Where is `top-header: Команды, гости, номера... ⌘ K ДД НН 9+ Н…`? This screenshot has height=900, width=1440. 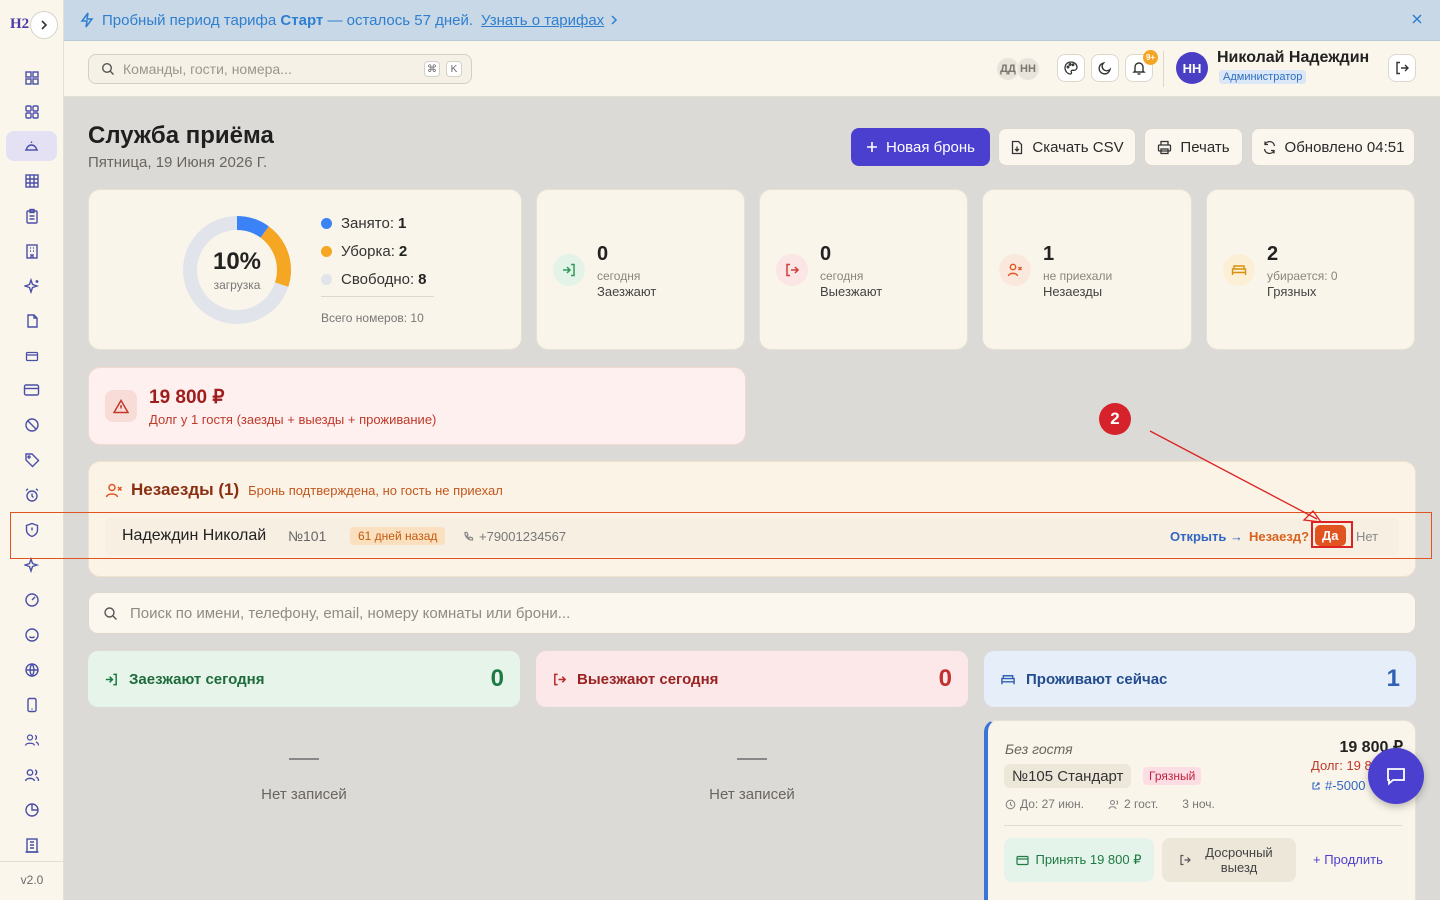
top-header: Команды, гости, номера... ⌘ K ДД НН 9+ Н… is located at coordinates (752, 69).